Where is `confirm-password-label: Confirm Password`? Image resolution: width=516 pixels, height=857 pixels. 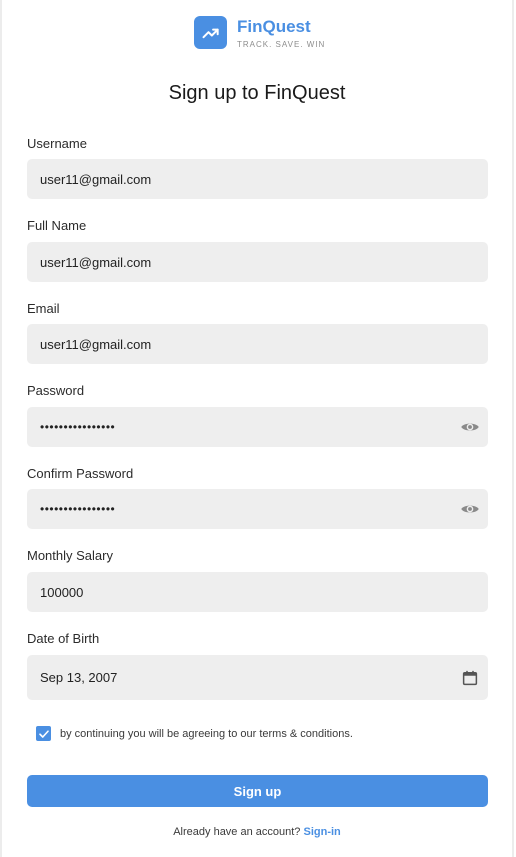
confirm-password-label: Confirm Password is located at coordinates (80, 473).